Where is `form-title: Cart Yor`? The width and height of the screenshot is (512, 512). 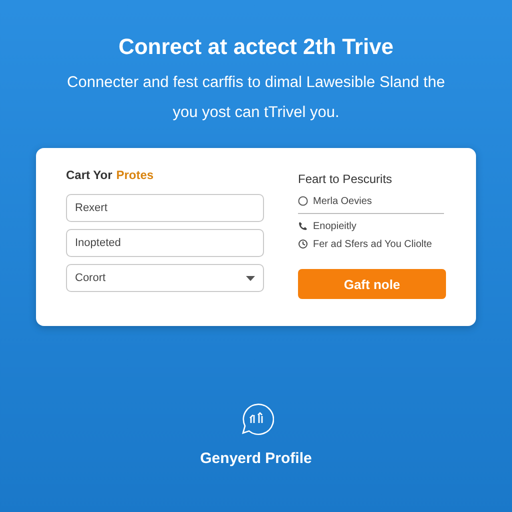
form-title: Cart Yor is located at coordinates (89, 175).